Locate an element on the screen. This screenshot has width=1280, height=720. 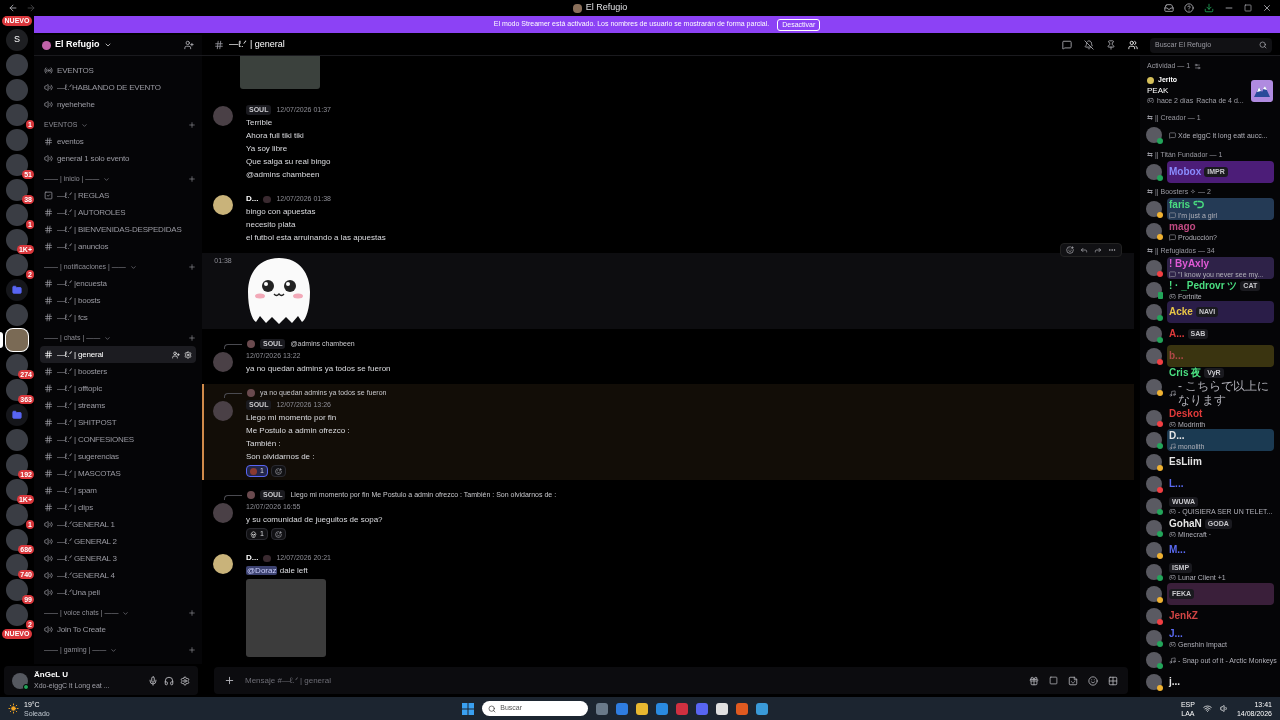
channel-title: —ℓ.ᐟ | general is located at coordinates (257, 45).